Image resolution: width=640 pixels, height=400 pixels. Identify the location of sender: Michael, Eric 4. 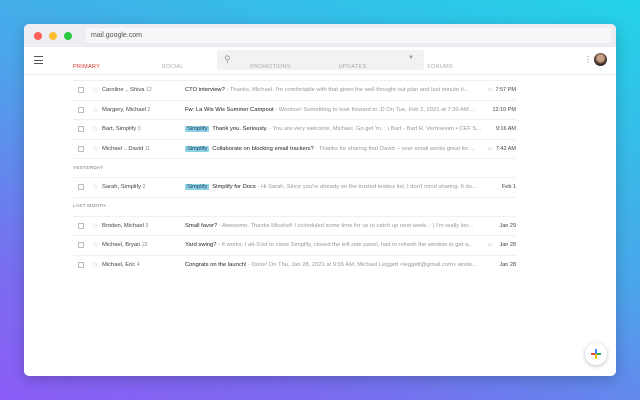
(143, 265).